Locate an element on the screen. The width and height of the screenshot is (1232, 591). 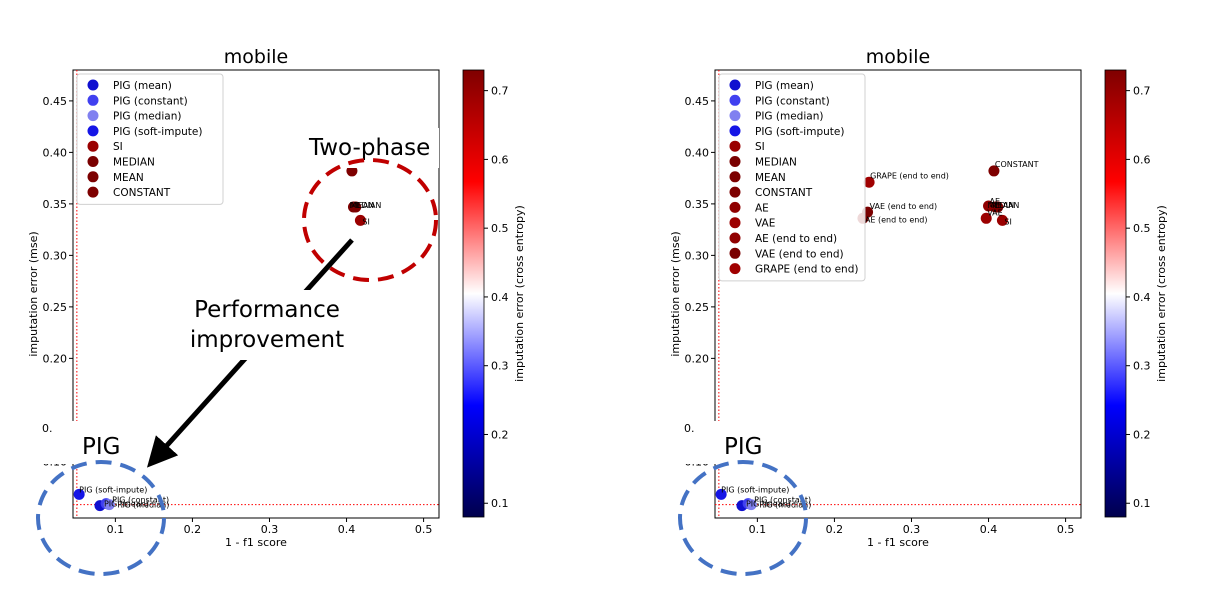
legend-entry-label: GRAPE (end to end) is located at coordinates (806, 270).